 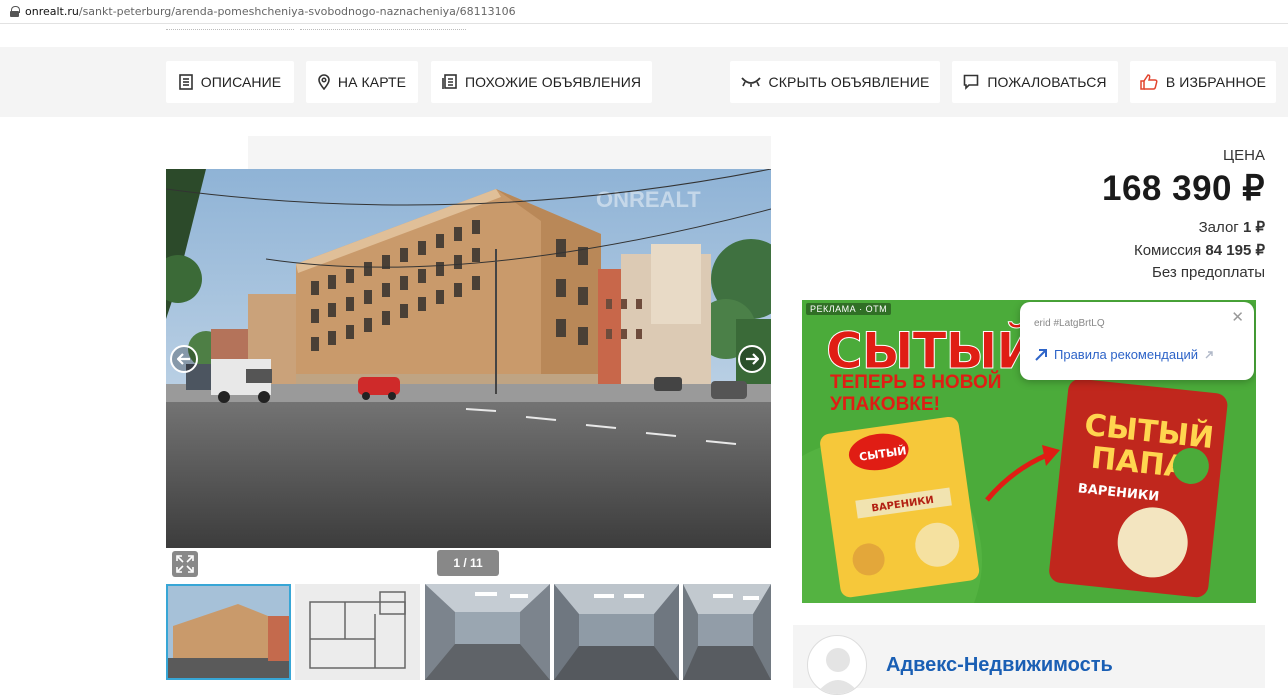 I want to click on deposit-row: Залог 1 ₽, so click(x=1232, y=227).